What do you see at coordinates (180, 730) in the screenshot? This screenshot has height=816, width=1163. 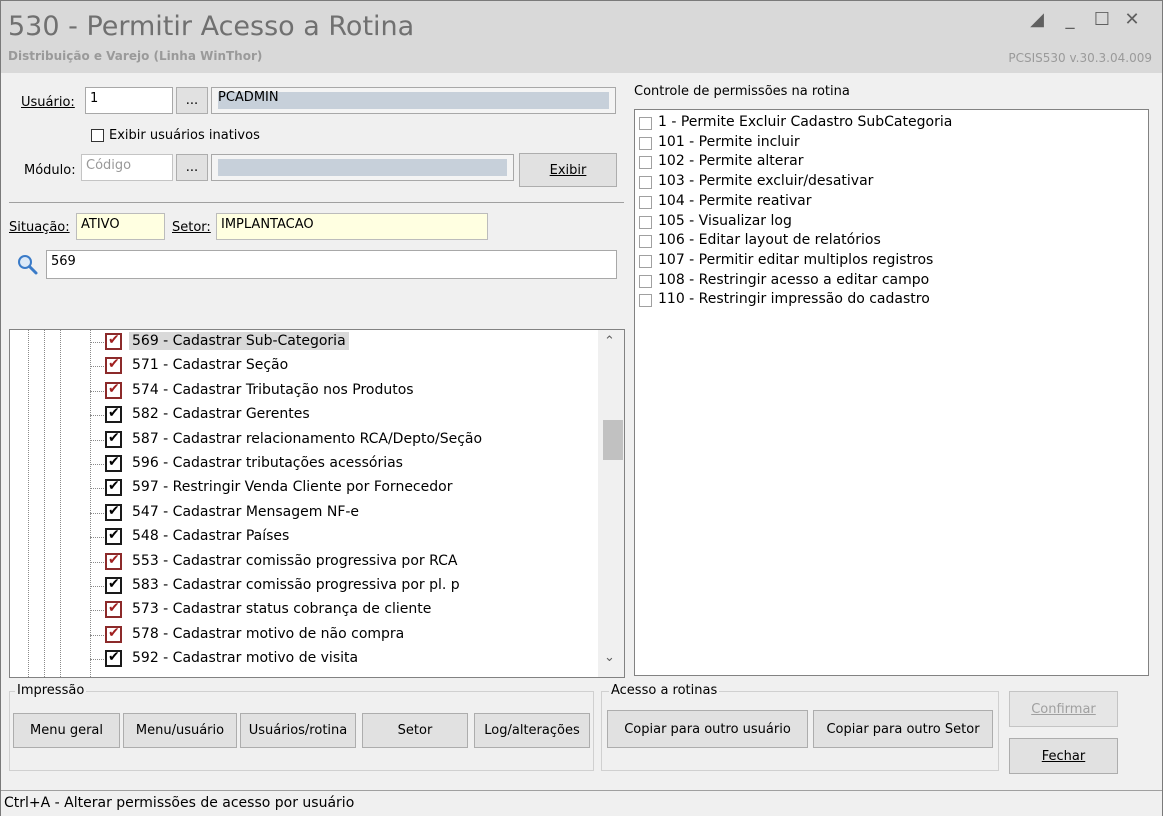 I see `print-user-menu-button: Menu/usuário` at bounding box center [180, 730].